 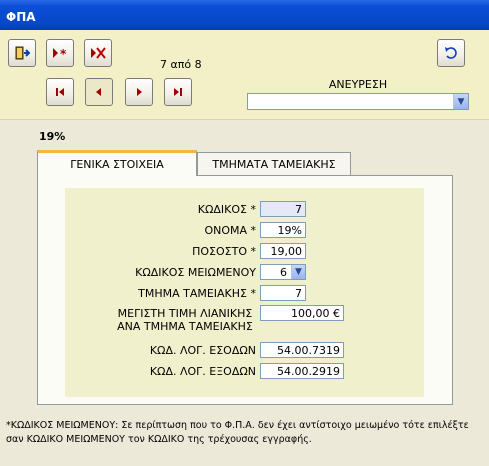 I want to click on undo-button, so click(x=451, y=53).